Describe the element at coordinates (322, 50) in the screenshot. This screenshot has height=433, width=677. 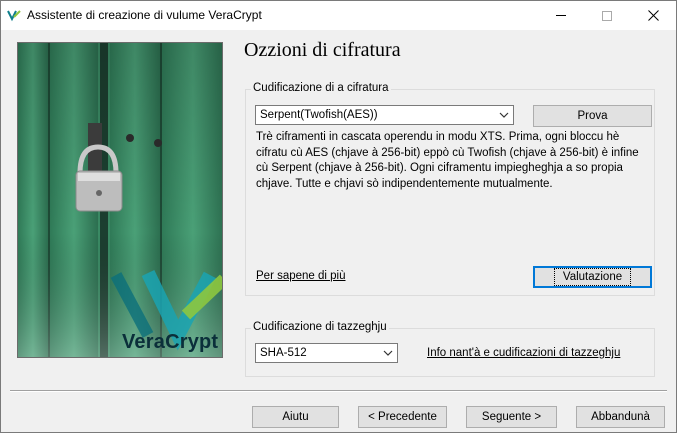
I see `page-title: Ozzioni di cifratura` at that location.